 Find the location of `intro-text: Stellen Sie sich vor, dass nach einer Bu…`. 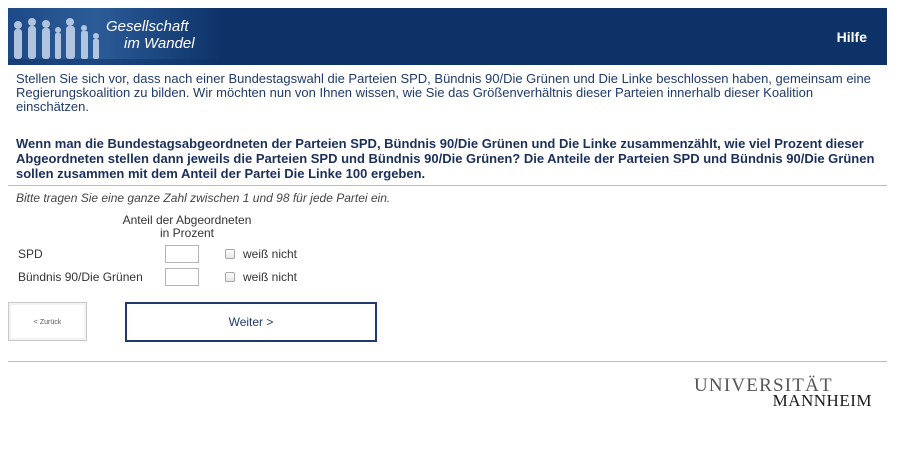

intro-text: Stellen Sie sich vor, dass nach einer Bu… is located at coordinates (443, 92).